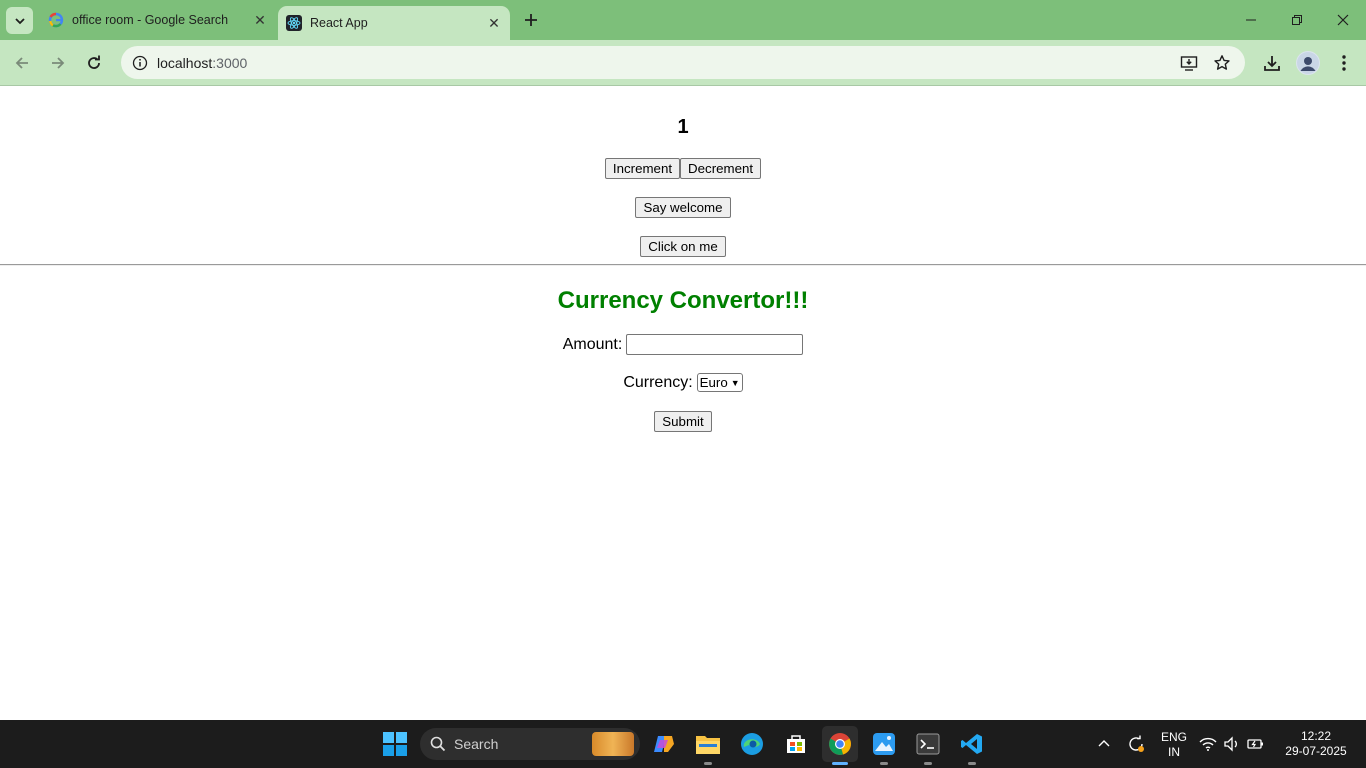  I want to click on say-welcome-button: Say welcome, so click(683, 207).